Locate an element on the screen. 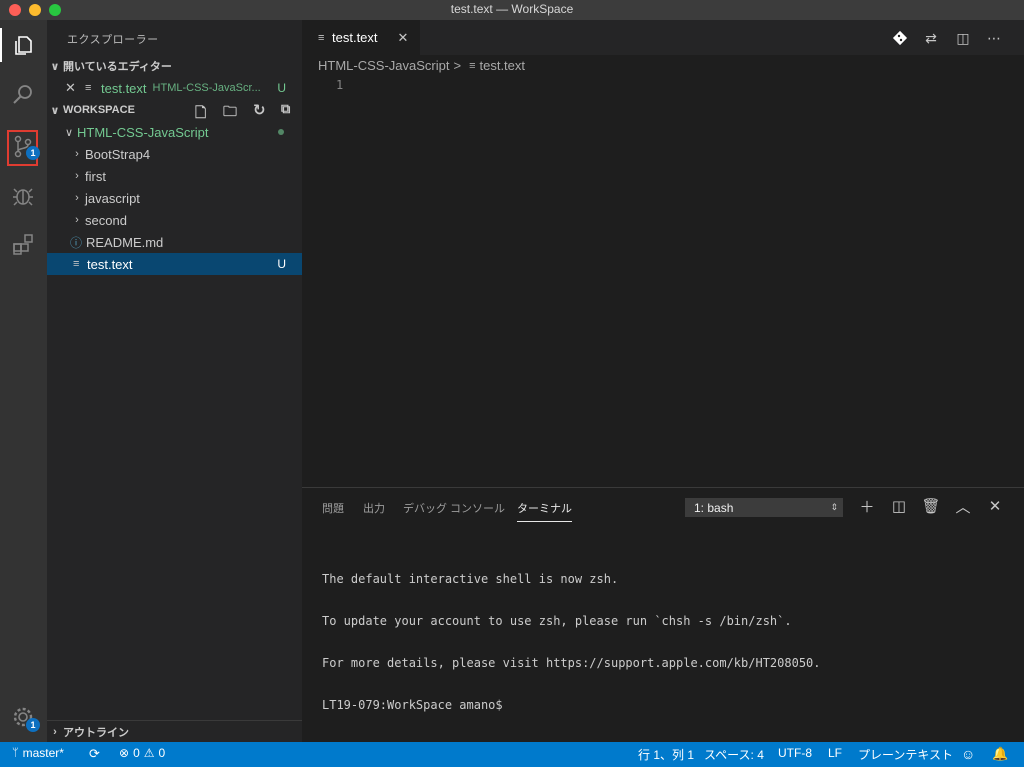 Image resolution: width=1024 pixels, height=767 pixels. extensions-button is located at coordinates (23, 245).